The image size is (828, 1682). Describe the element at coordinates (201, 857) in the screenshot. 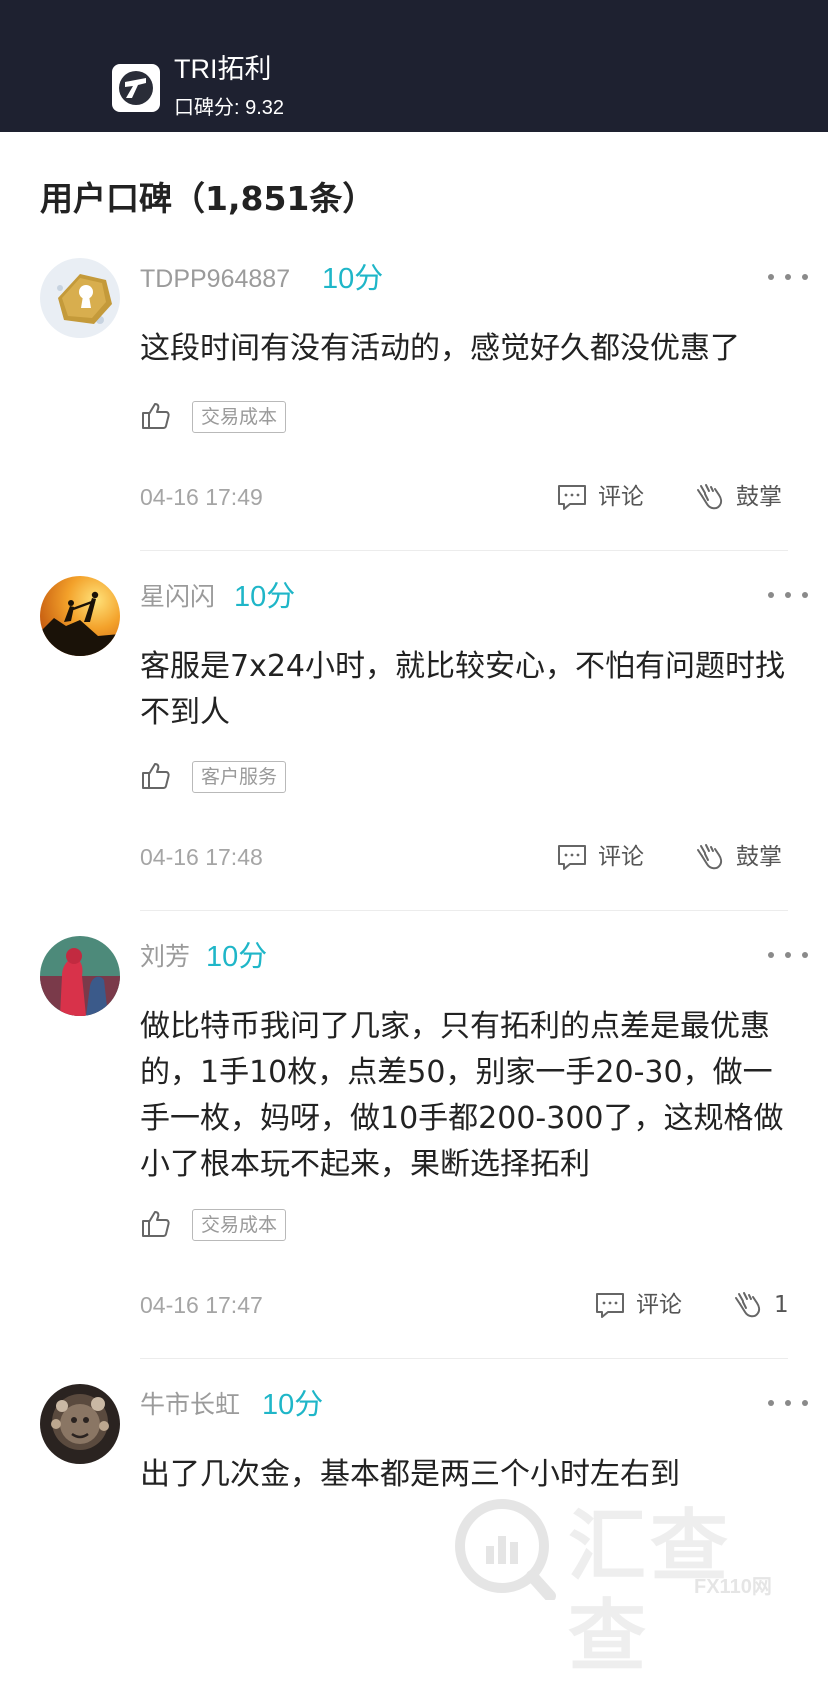

I see `review-time: 04-16 17:48` at that location.